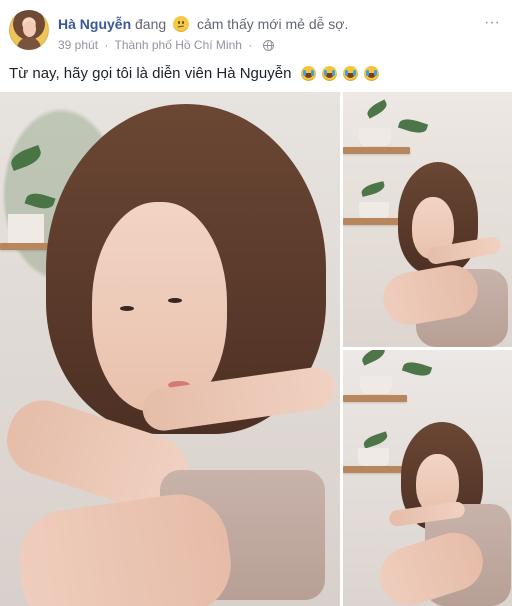 This screenshot has width=512, height=606. Describe the element at coordinates (427, 478) in the screenshot. I see `secondary-photo-bottom` at that location.